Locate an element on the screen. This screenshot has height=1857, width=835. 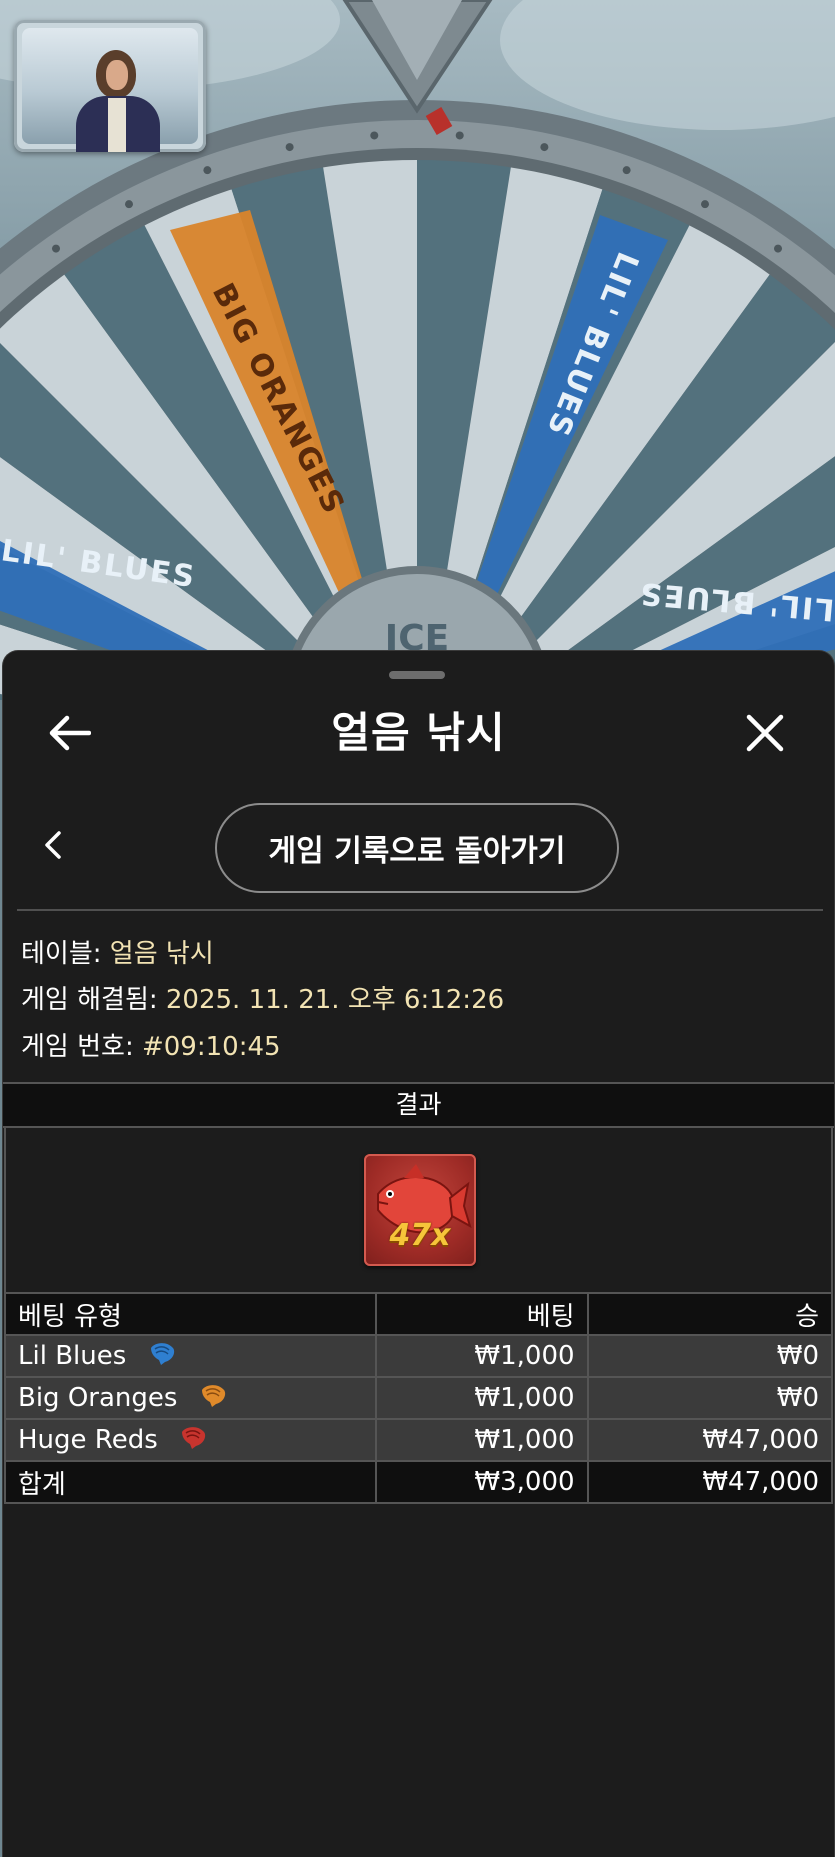
divider is located at coordinates (420, 910).